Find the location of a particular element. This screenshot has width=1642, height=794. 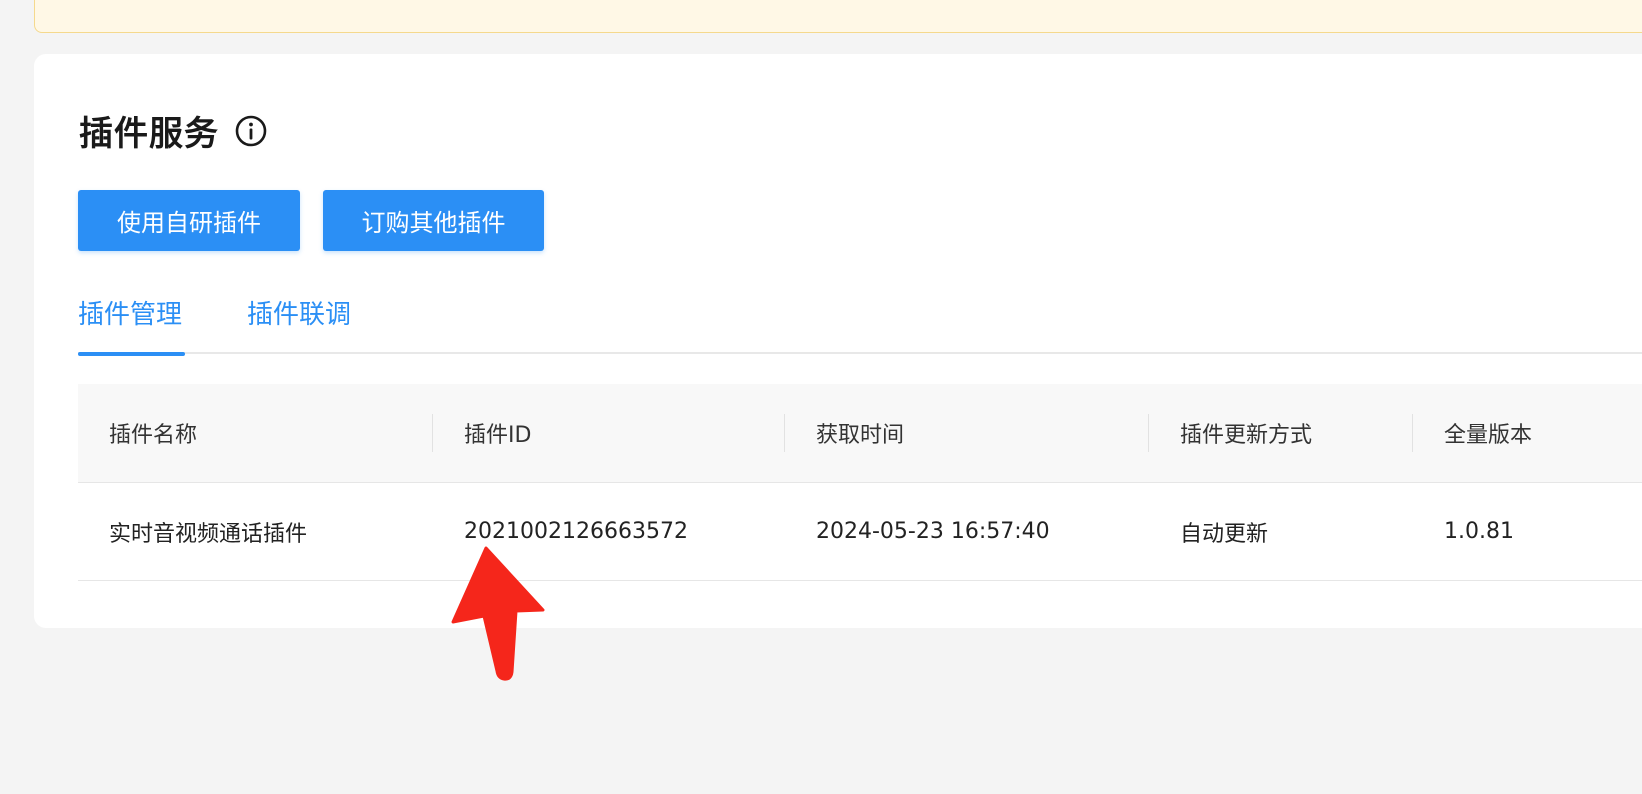

cell-plugin-name: 实时音视频通话插件 is located at coordinates (208, 534).